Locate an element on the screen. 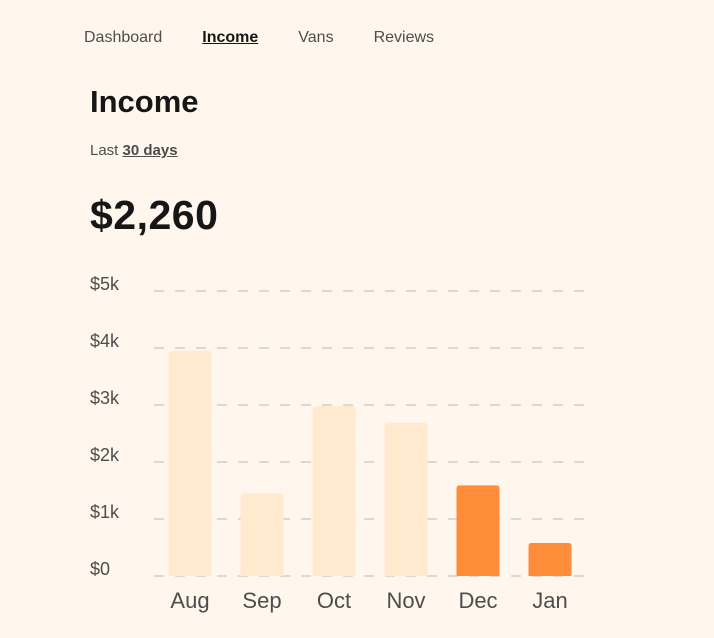 The height and width of the screenshot is (638, 714). chart-x-tick-label: Nov is located at coordinates (405, 600).